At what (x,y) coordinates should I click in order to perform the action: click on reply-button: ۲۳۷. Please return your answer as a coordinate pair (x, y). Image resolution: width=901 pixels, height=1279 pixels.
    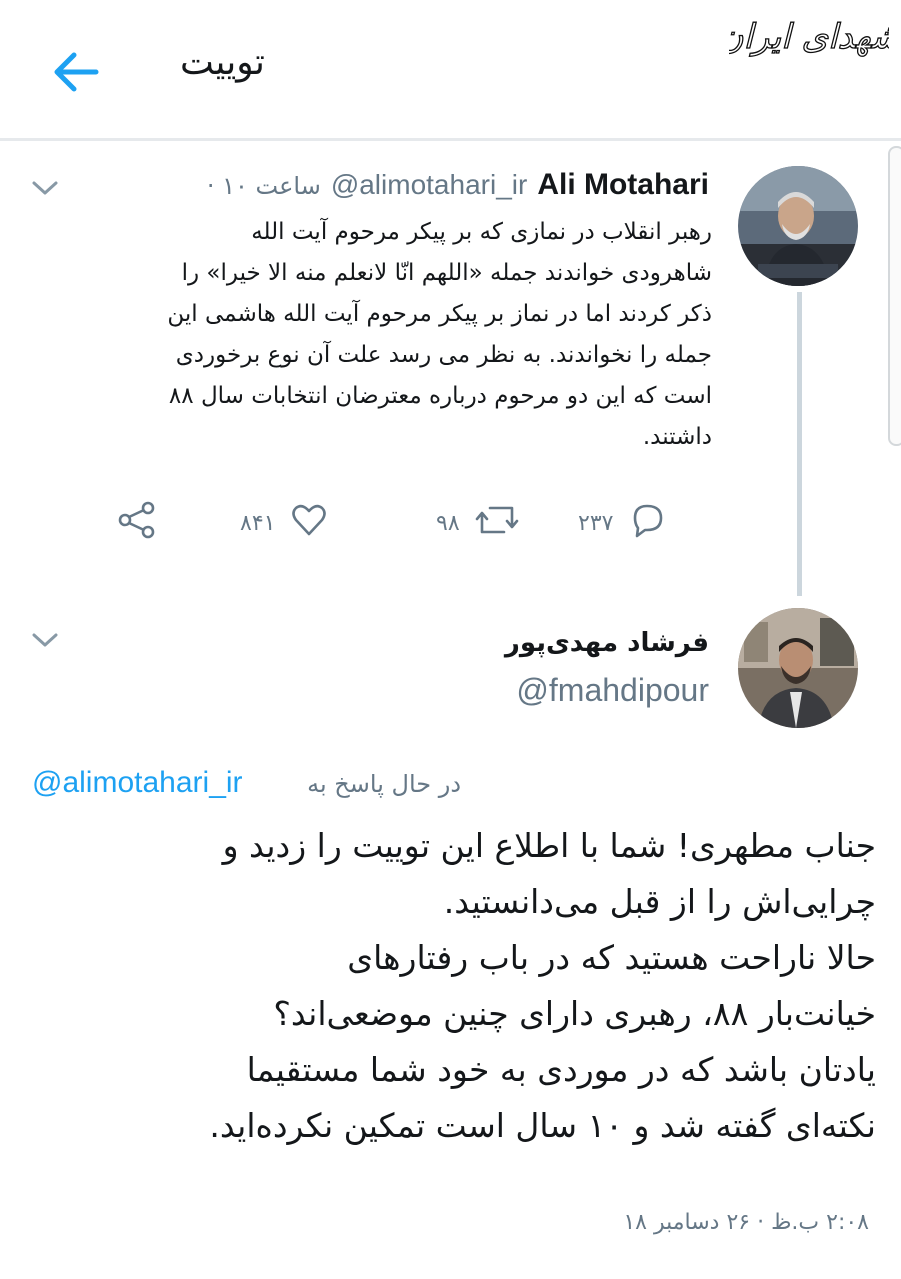
    Looking at the image, I should click on (622, 523).